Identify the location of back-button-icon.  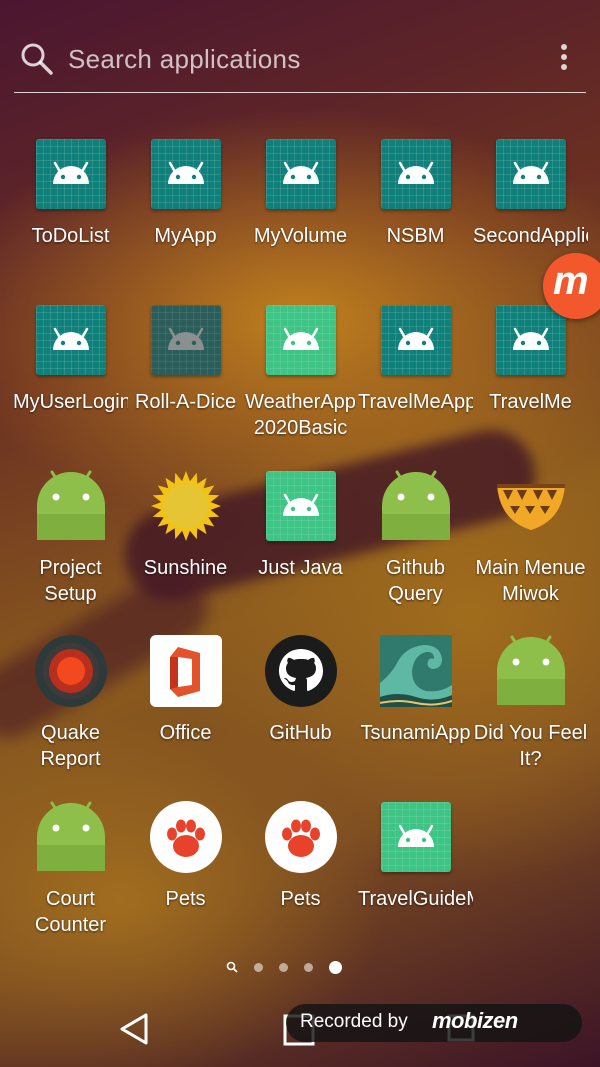
(134, 1029).